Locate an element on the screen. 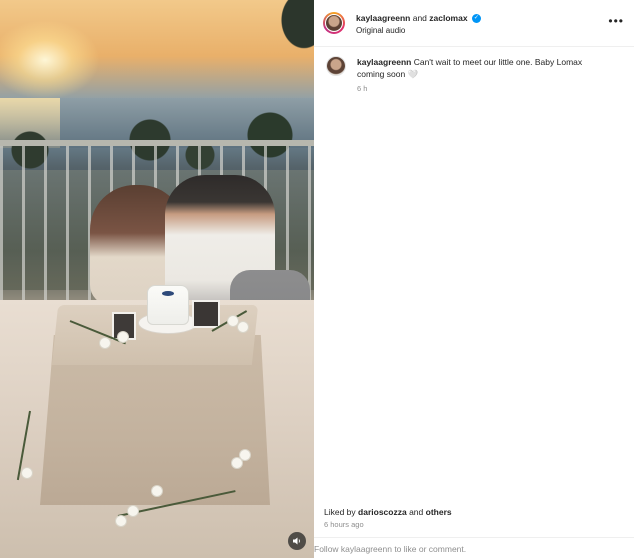 This screenshot has width=634, height=558. liked-by-user: darioscozza is located at coordinates (382, 512).